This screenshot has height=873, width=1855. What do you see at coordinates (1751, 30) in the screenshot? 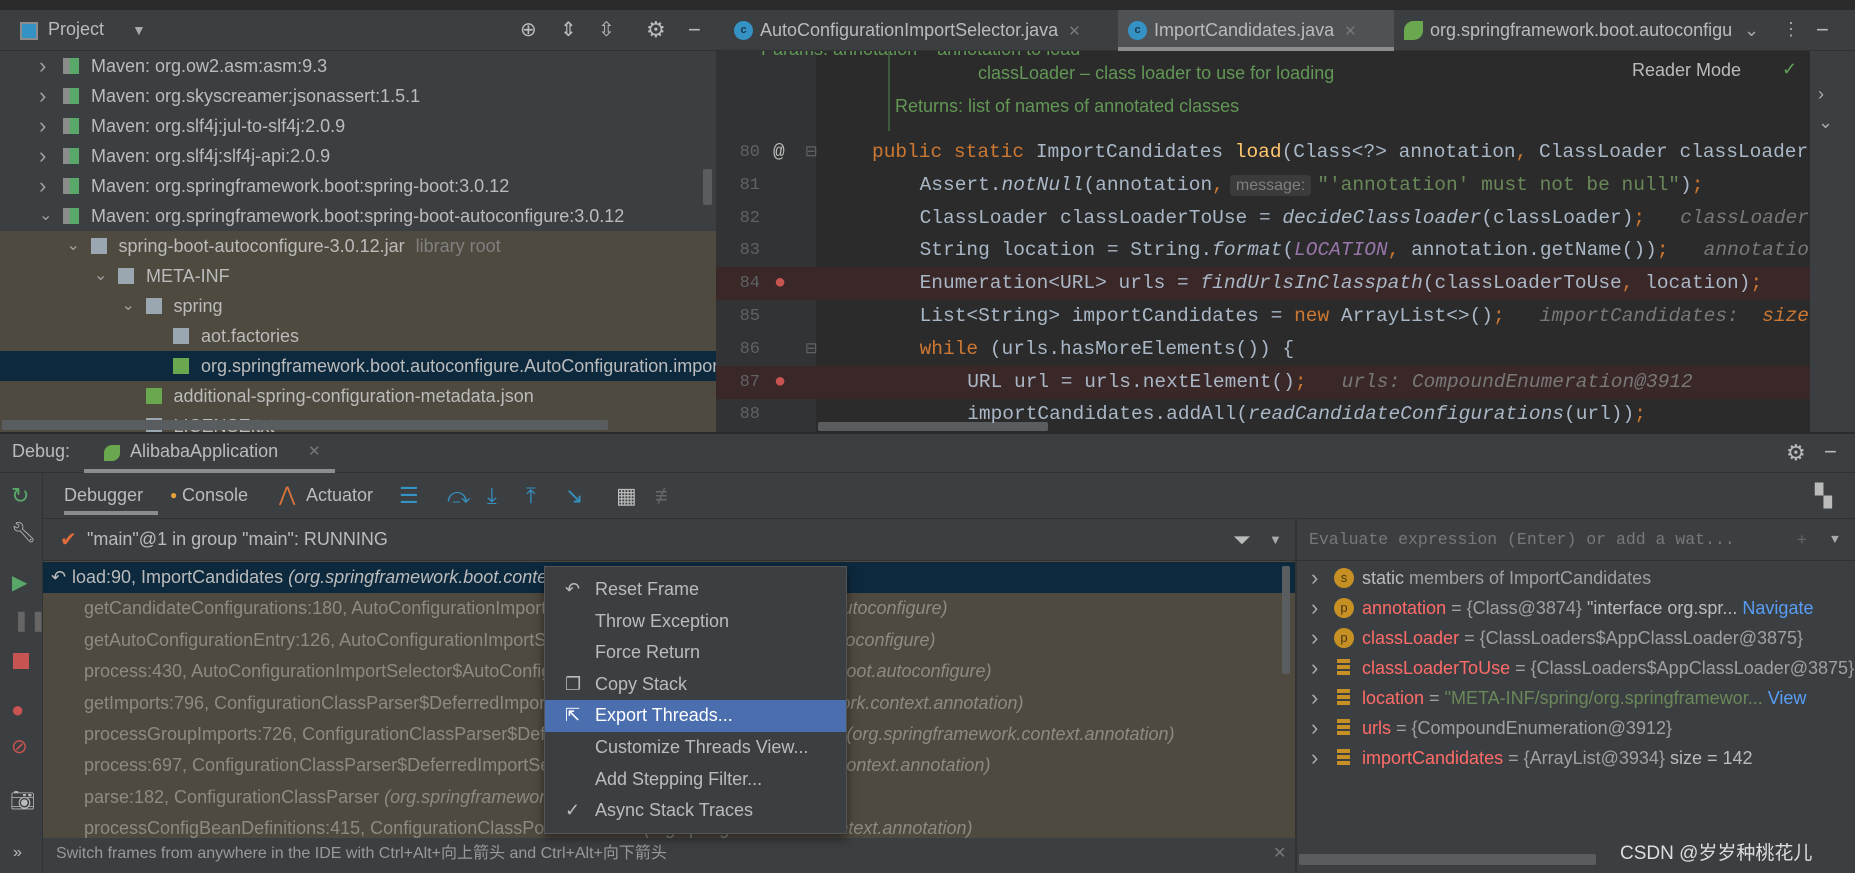
I see `tabs-dropdown-icon: ⌄` at bounding box center [1751, 30].